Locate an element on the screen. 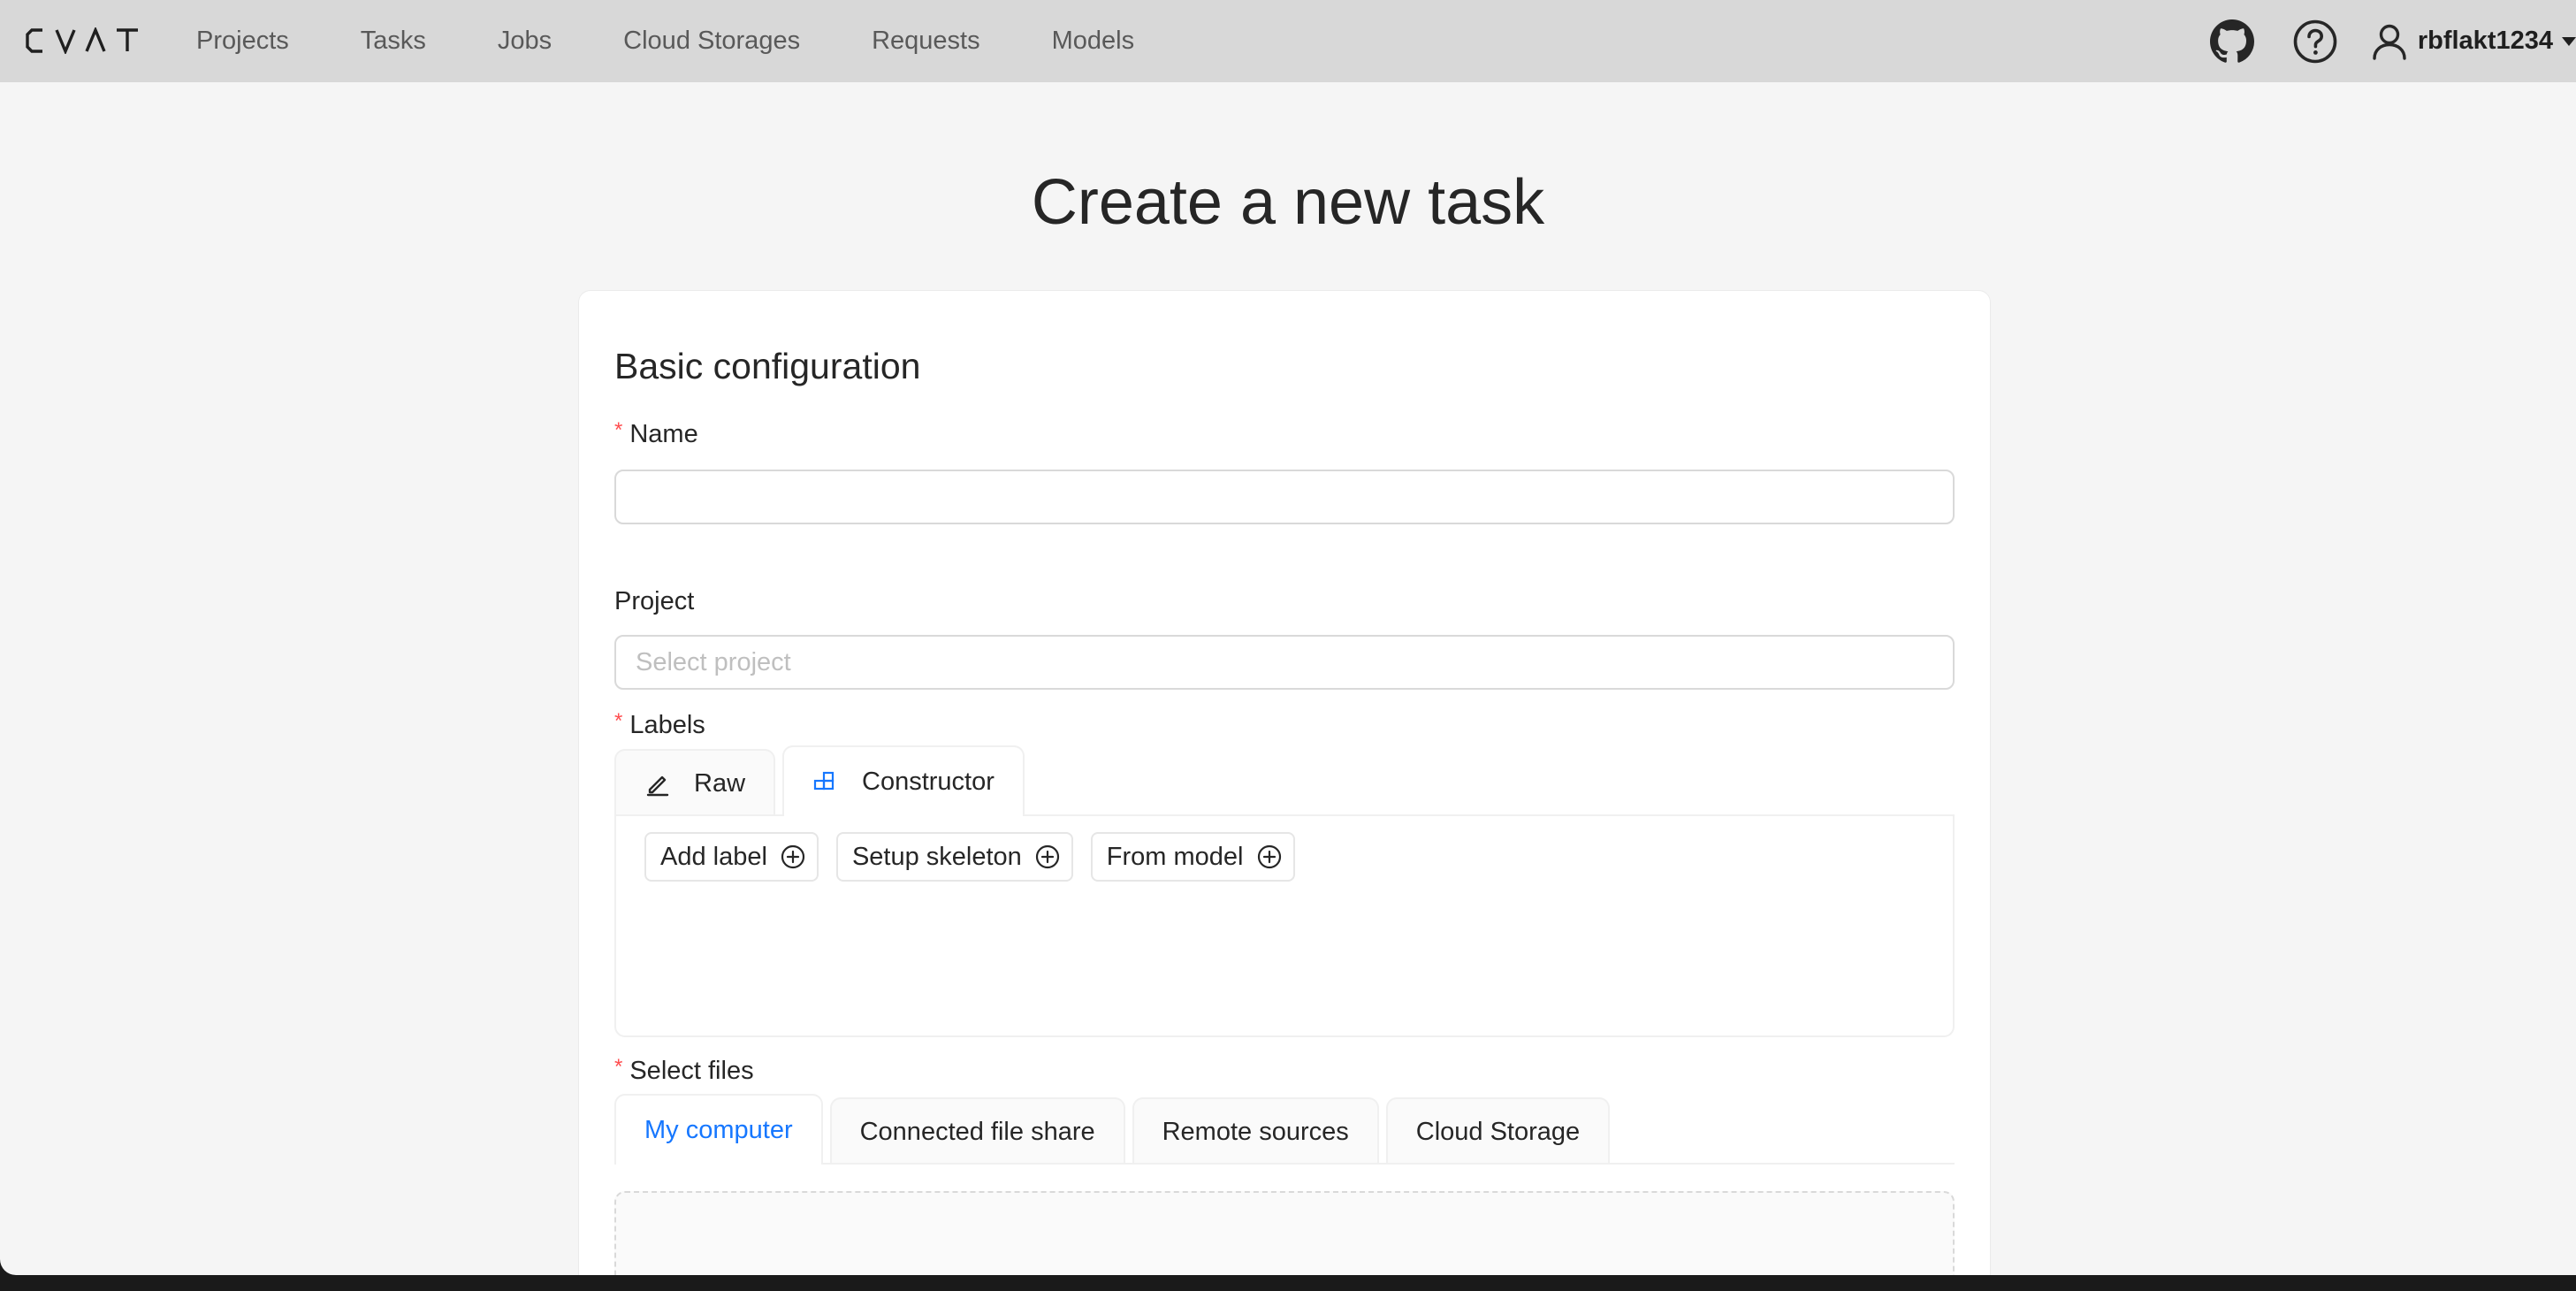 Image resolution: width=2576 pixels, height=1291 pixels. label-actions: Add label Setup skeleton From model is located at coordinates (978, 857).